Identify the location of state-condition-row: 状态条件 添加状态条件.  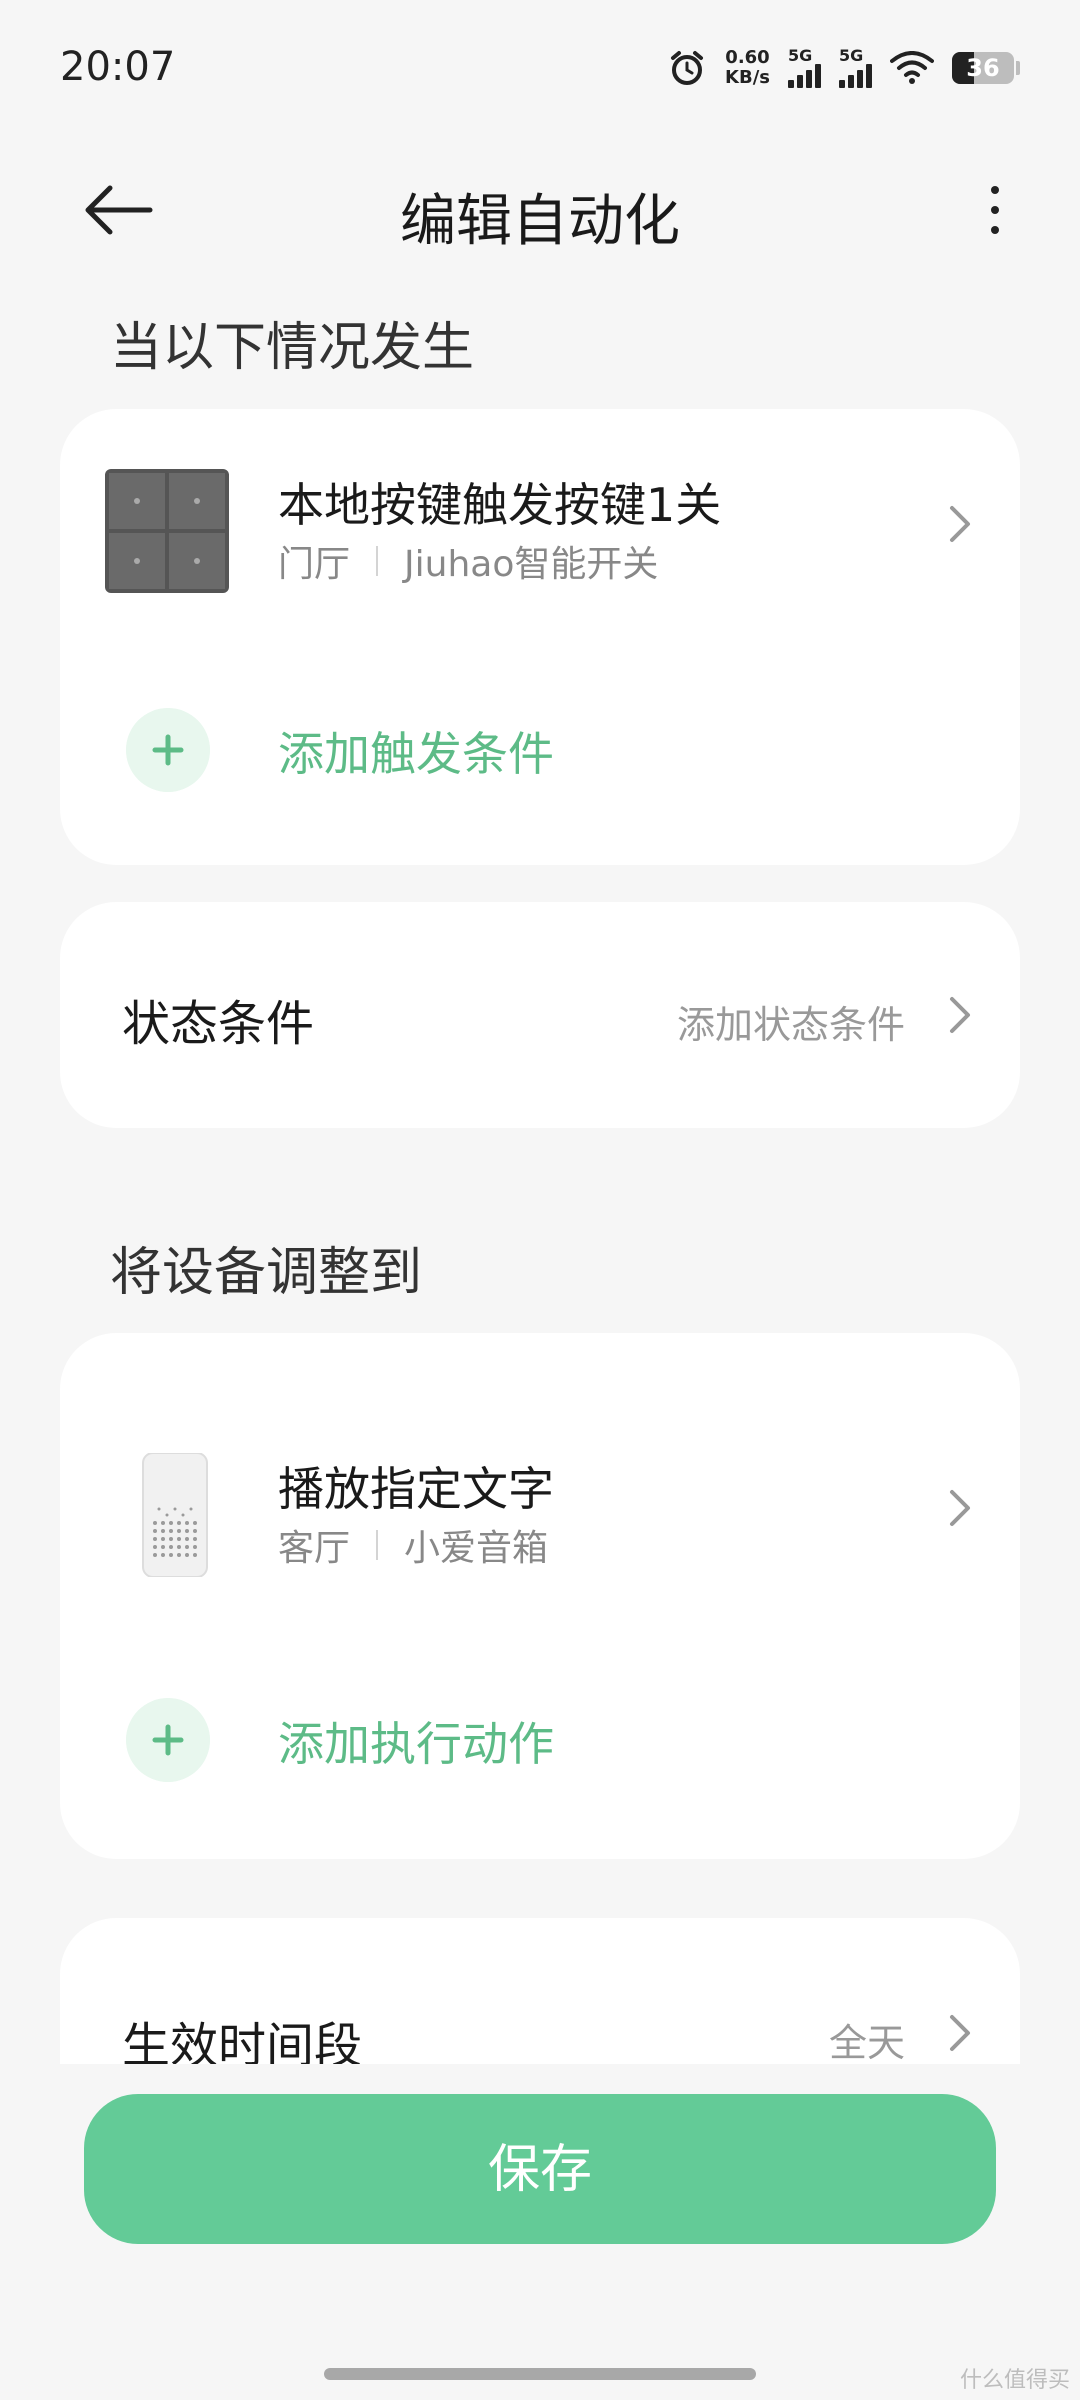
(540, 1015).